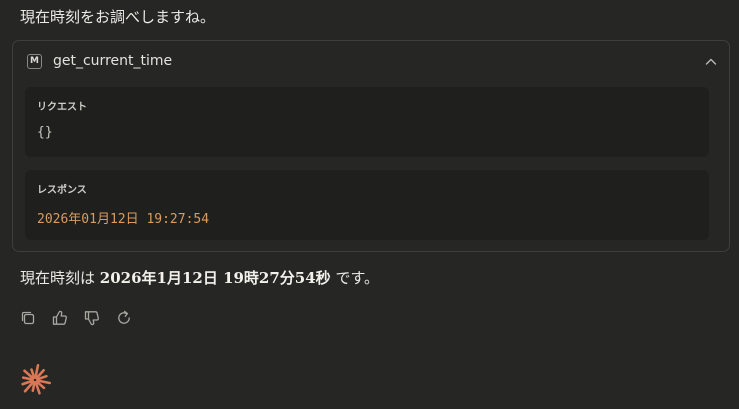 This screenshot has width=739, height=409. What do you see at coordinates (371, 62) in the screenshot?
I see `tool-call-header: M get_current_time` at bounding box center [371, 62].